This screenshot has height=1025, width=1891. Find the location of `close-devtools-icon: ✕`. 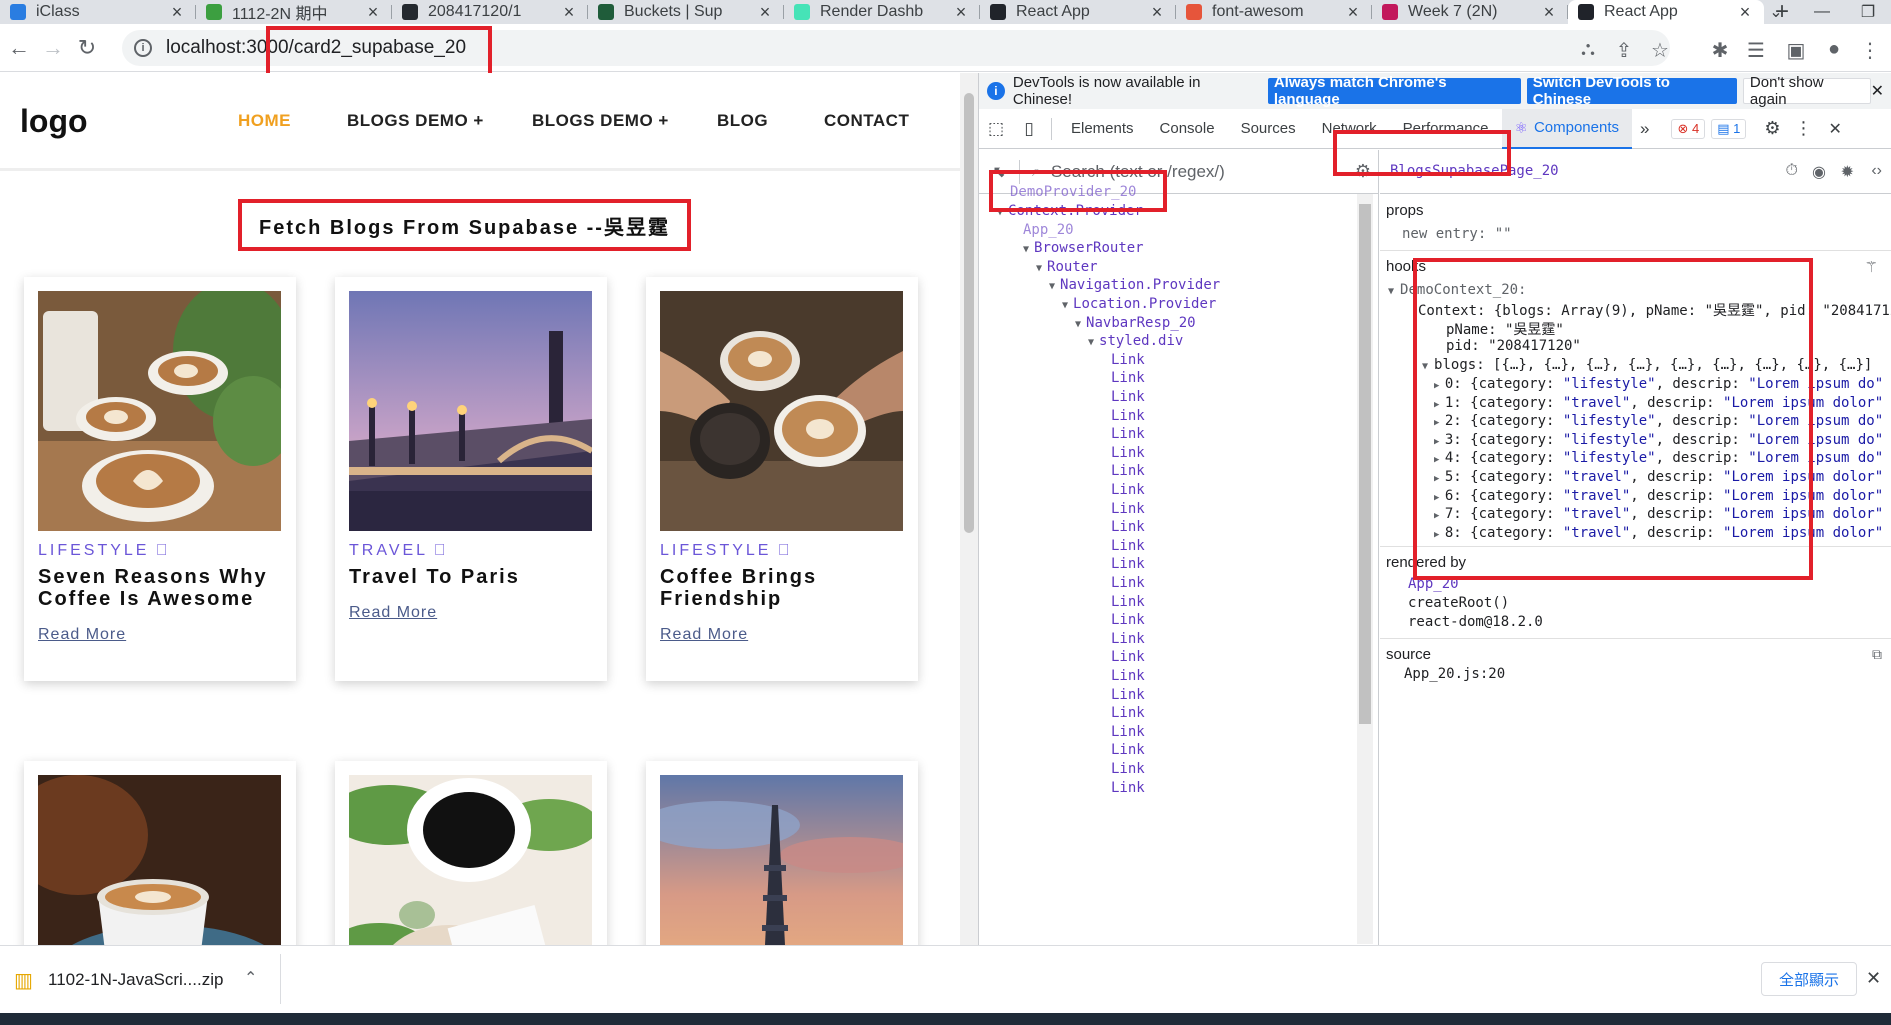

close-devtools-icon: ✕ is located at coordinates (1835, 129).